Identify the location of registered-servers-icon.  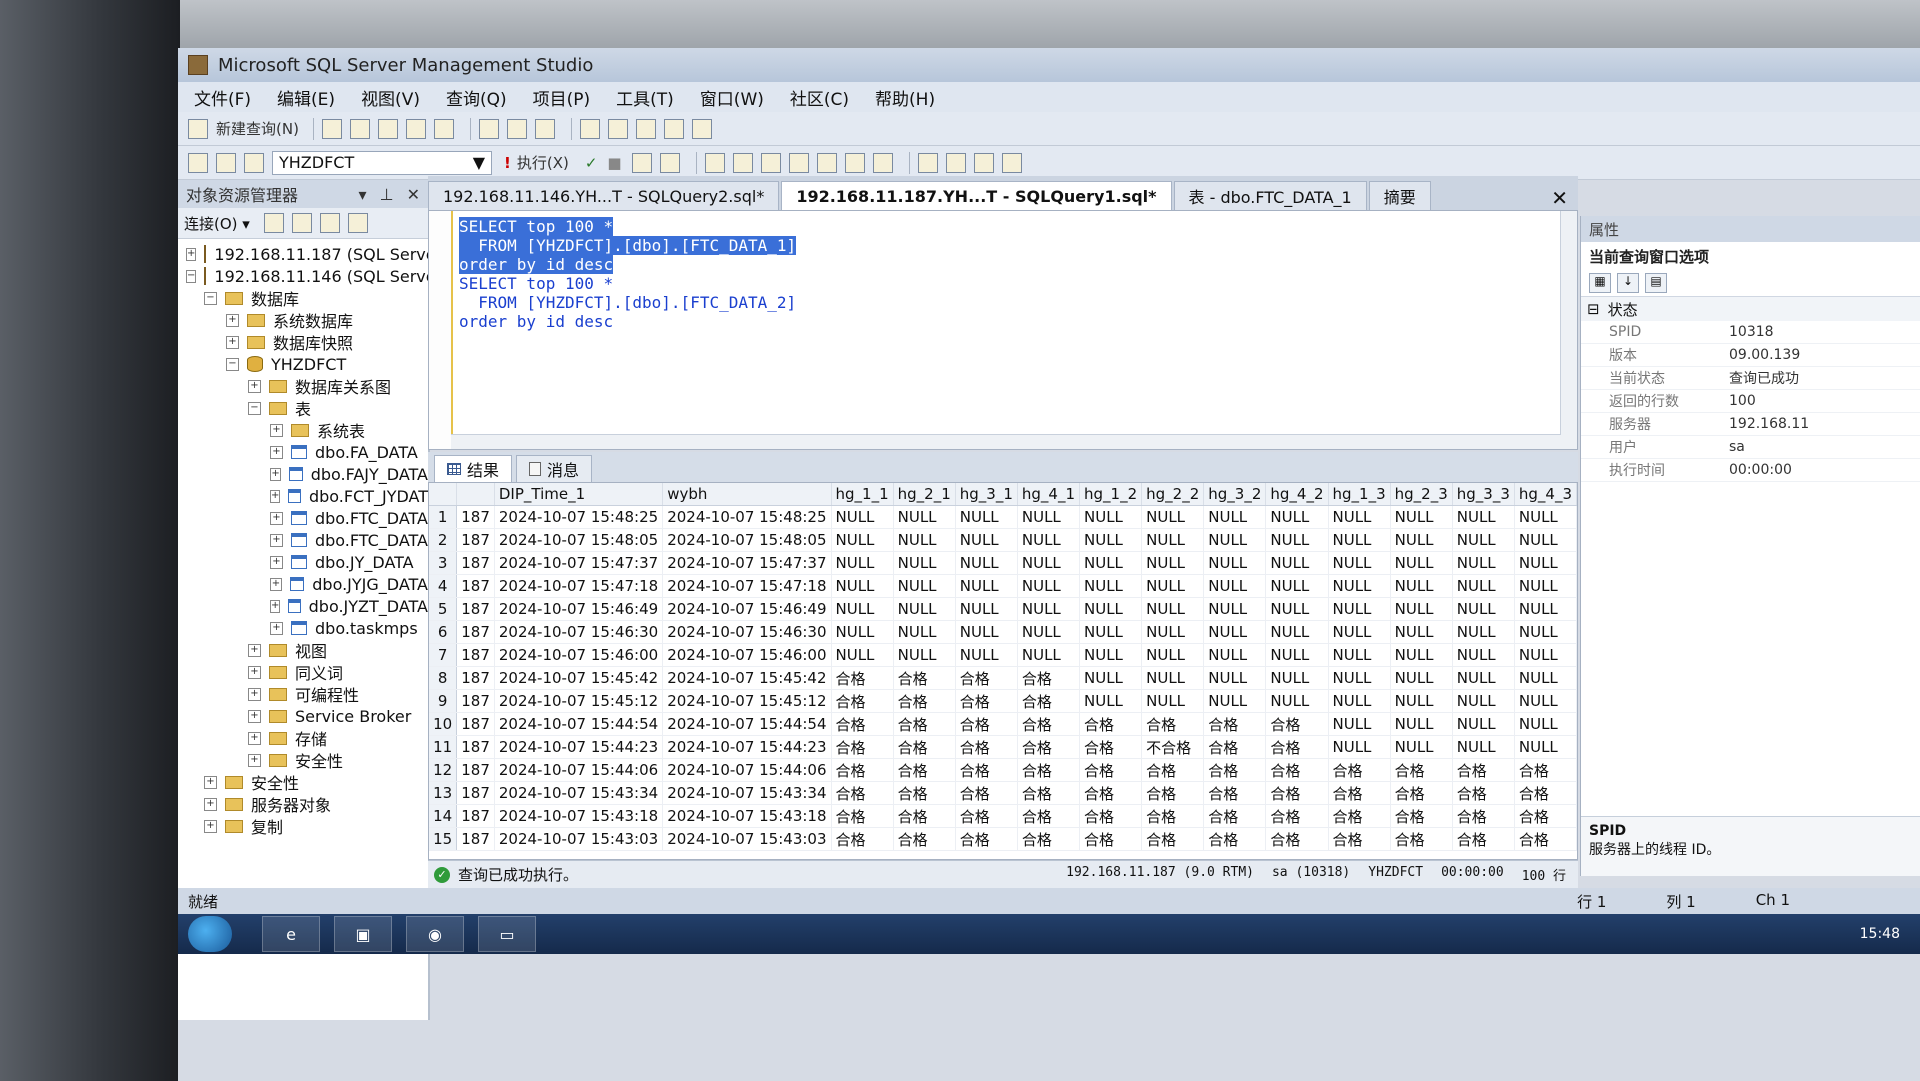
(589, 128).